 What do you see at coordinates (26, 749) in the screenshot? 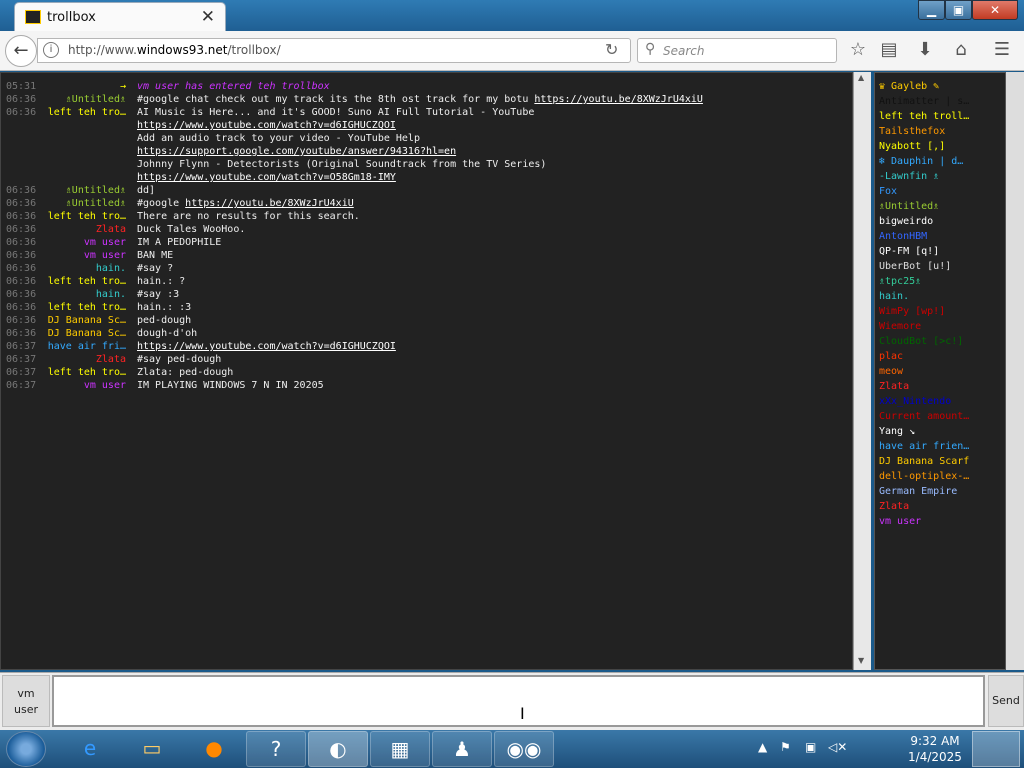
I see `start-button` at bounding box center [26, 749].